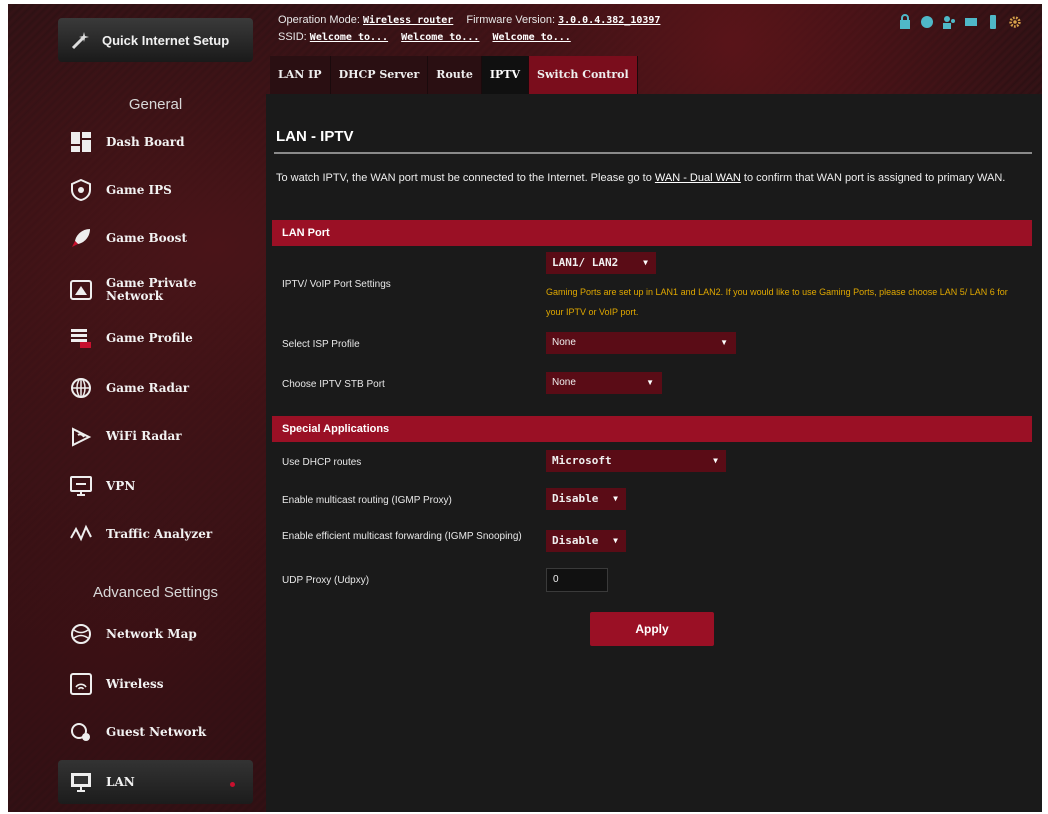  What do you see at coordinates (379, 75) in the screenshot?
I see `tab-dhcp-server: DHCP Server` at bounding box center [379, 75].